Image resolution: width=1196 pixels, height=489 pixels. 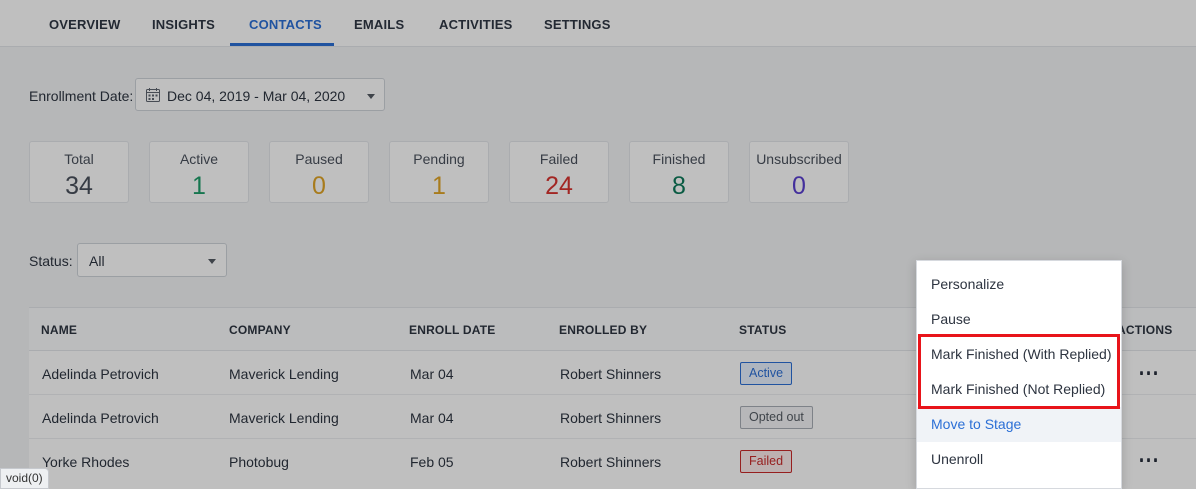 I want to click on menu-item-move-to-stage: Move to Stage, so click(x=1019, y=424).